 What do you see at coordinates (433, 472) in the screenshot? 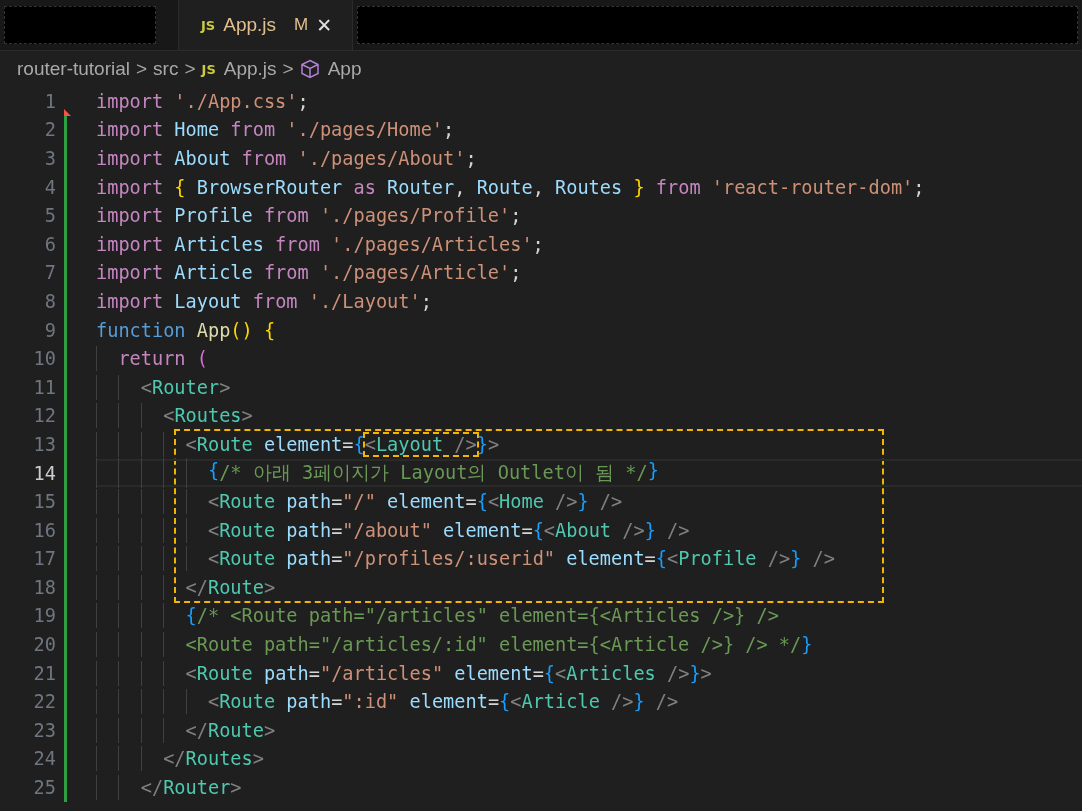
I see `code-line: {/* 아래 3페이지가 Layout의 Outlet이 됨 */}` at bounding box center [433, 472].